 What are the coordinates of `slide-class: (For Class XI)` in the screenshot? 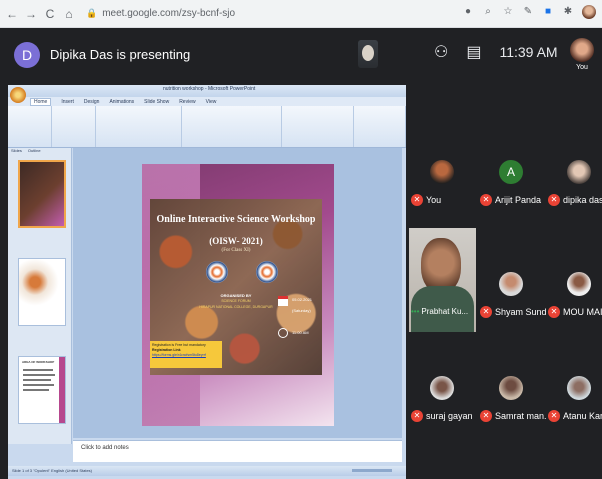 It's located at (236, 250).